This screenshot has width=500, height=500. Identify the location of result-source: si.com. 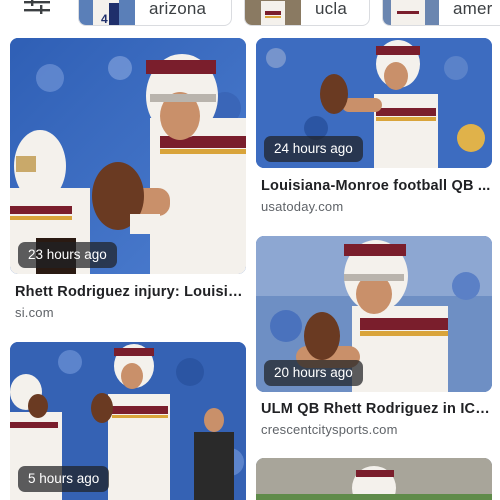
(34, 312).